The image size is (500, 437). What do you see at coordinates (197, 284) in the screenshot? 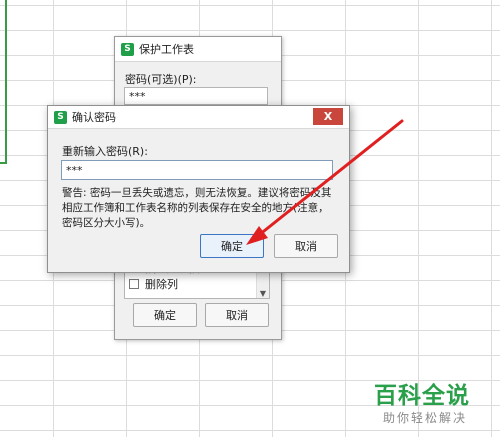
I see `permission-item-delete-column: 删除列` at bounding box center [197, 284].